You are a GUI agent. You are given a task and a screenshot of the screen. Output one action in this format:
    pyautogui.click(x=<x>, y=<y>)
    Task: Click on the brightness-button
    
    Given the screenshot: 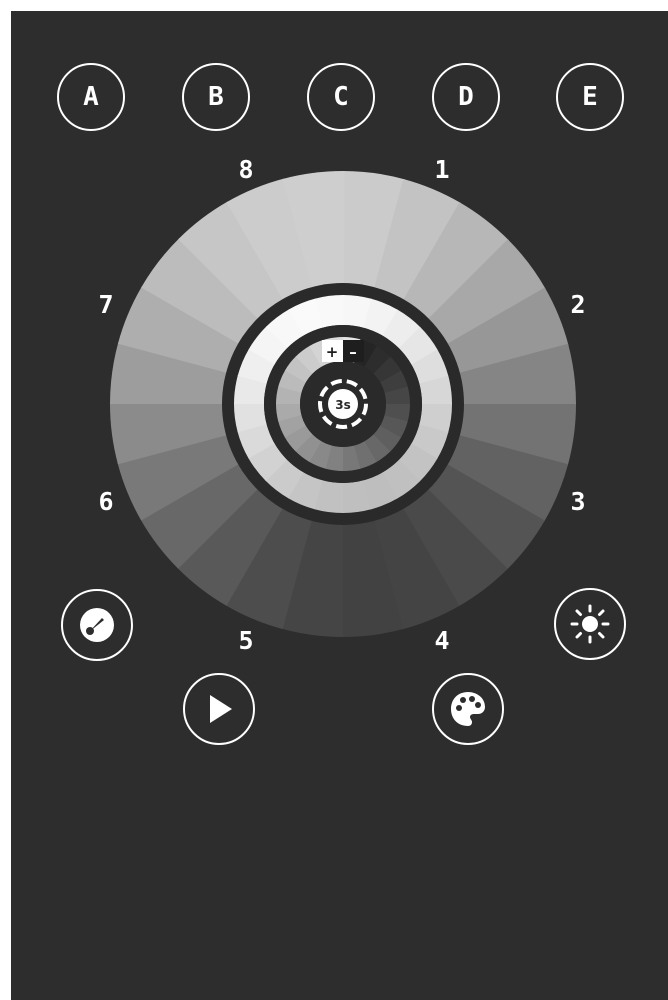 What is the action you would take?
    pyautogui.click(x=590, y=624)
    